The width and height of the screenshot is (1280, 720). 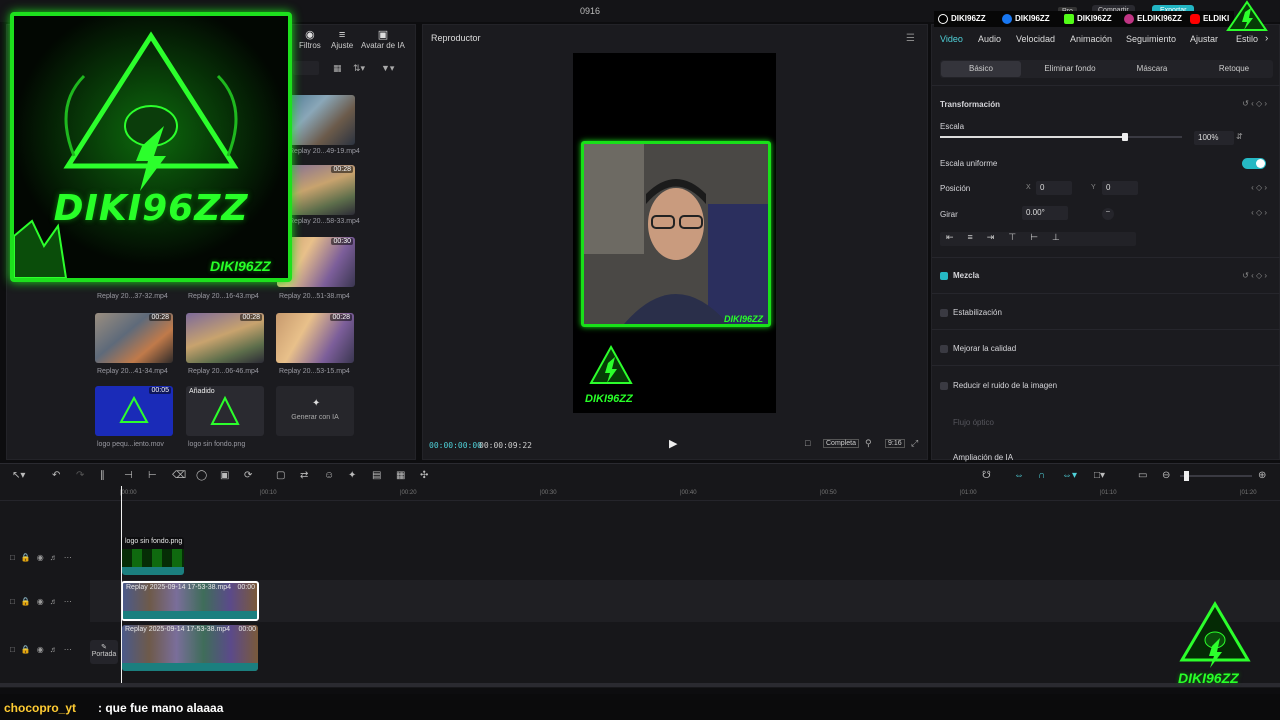 I want to click on crop-icon: □, so click(x=807, y=443).